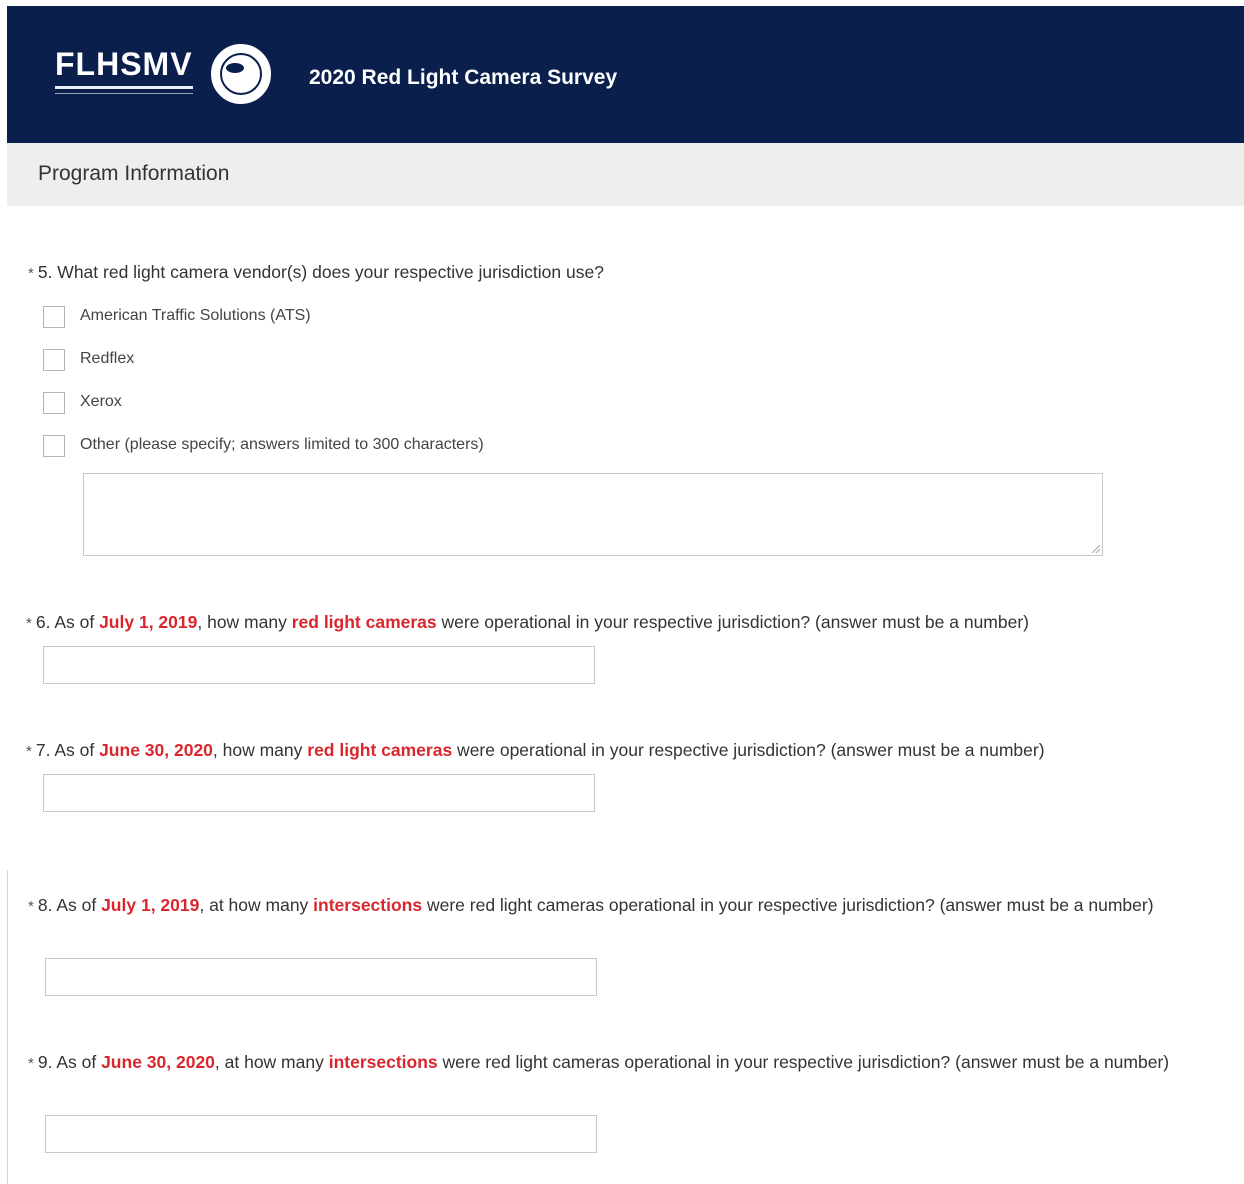 Image resolution: width=1244 pixels, height=1184 pixels. I want to click on seal-emblem, so click(235, 68).